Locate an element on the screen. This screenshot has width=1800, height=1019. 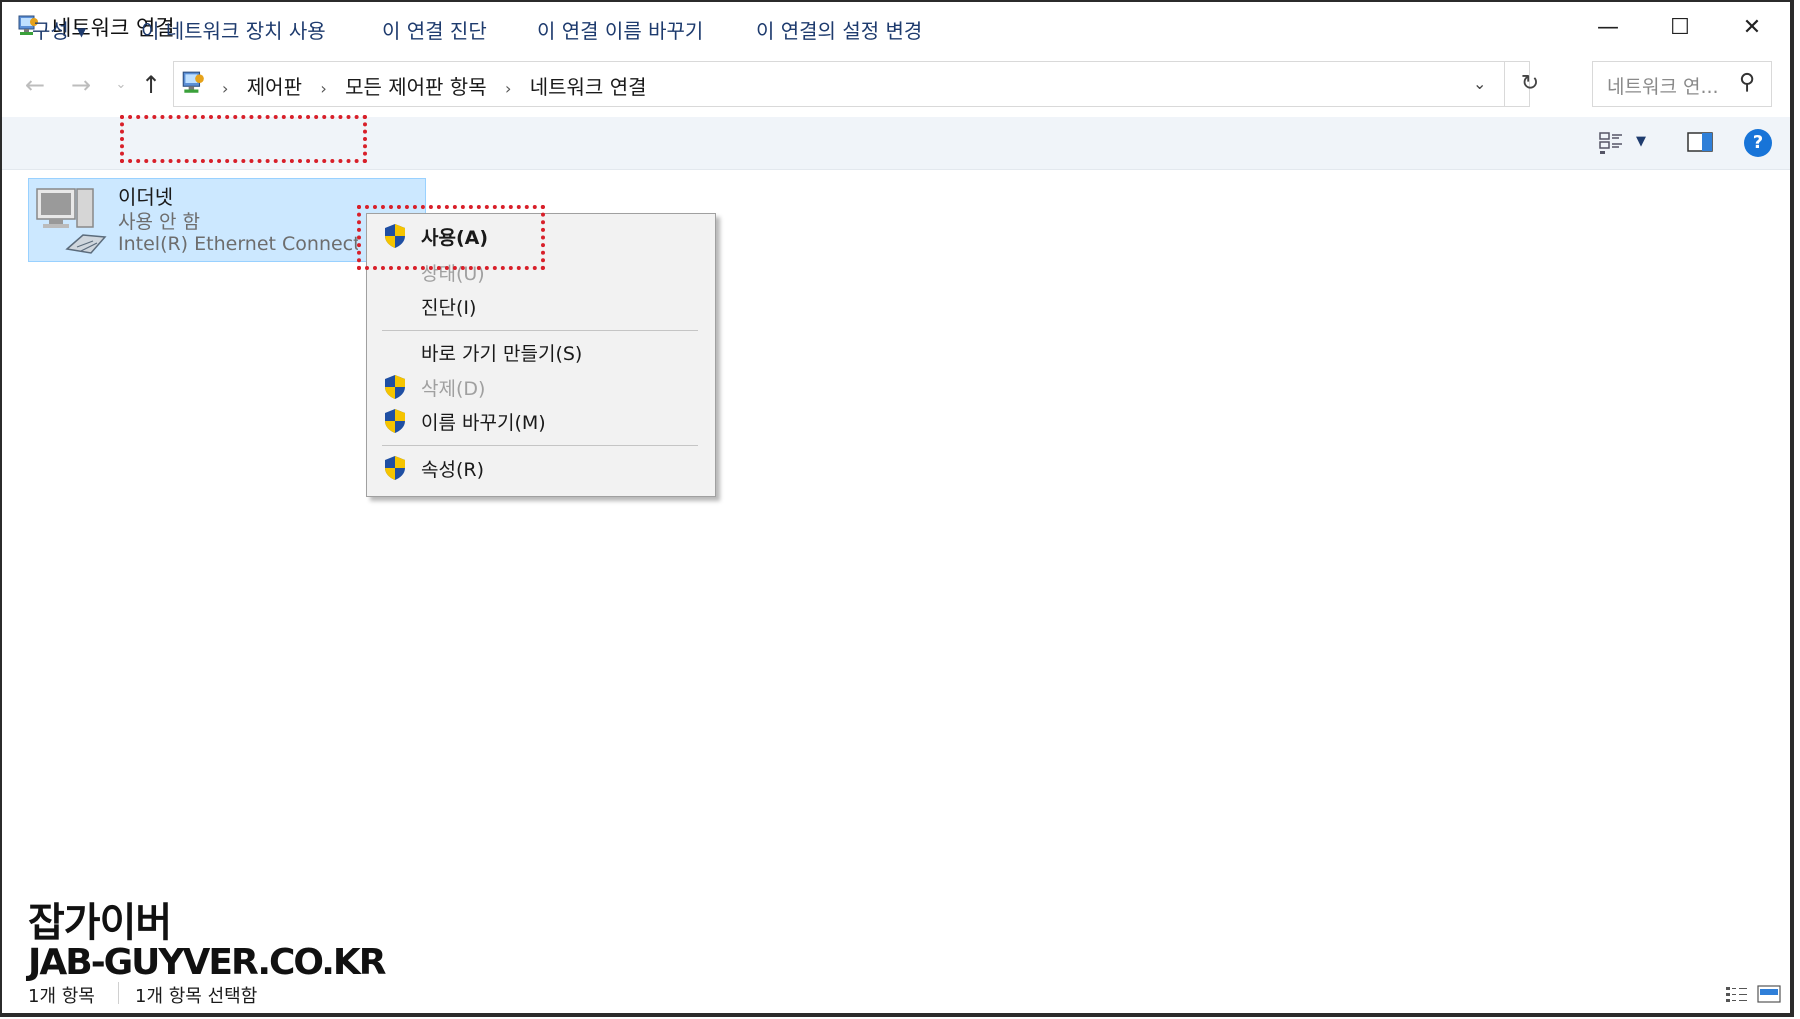
menu-item-rename: 이름 바꾸기(M) is located at coordinates (540, 421).